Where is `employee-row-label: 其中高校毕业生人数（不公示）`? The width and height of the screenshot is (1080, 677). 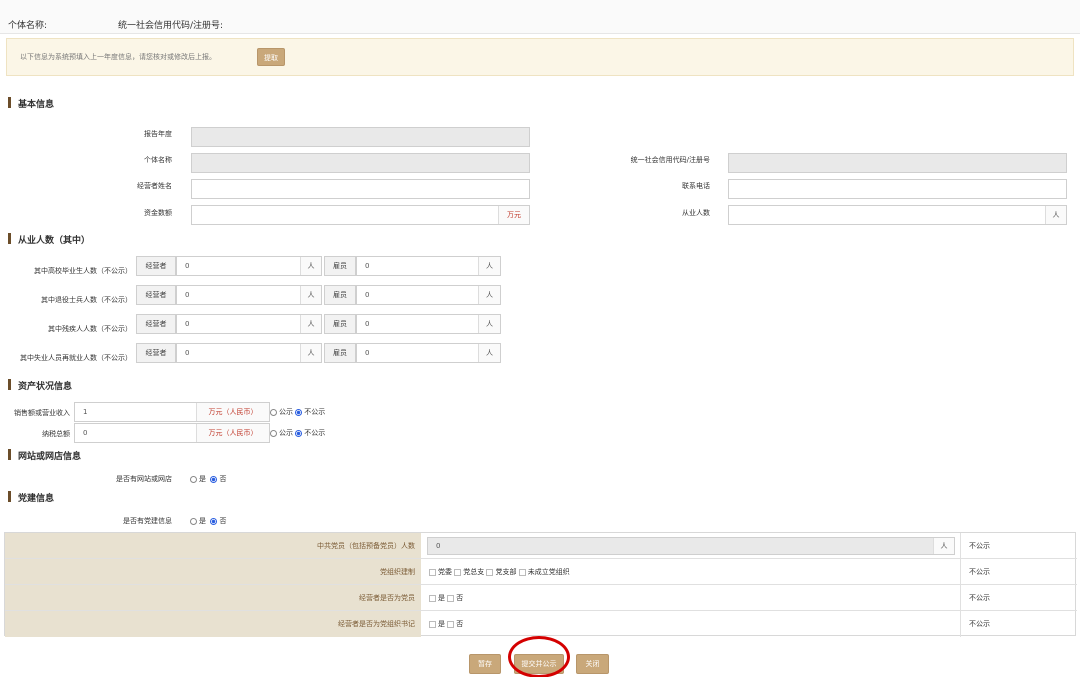
employee-row-label: 其中高校毕业生人数（不公示） is located at coordinates (83, 271).